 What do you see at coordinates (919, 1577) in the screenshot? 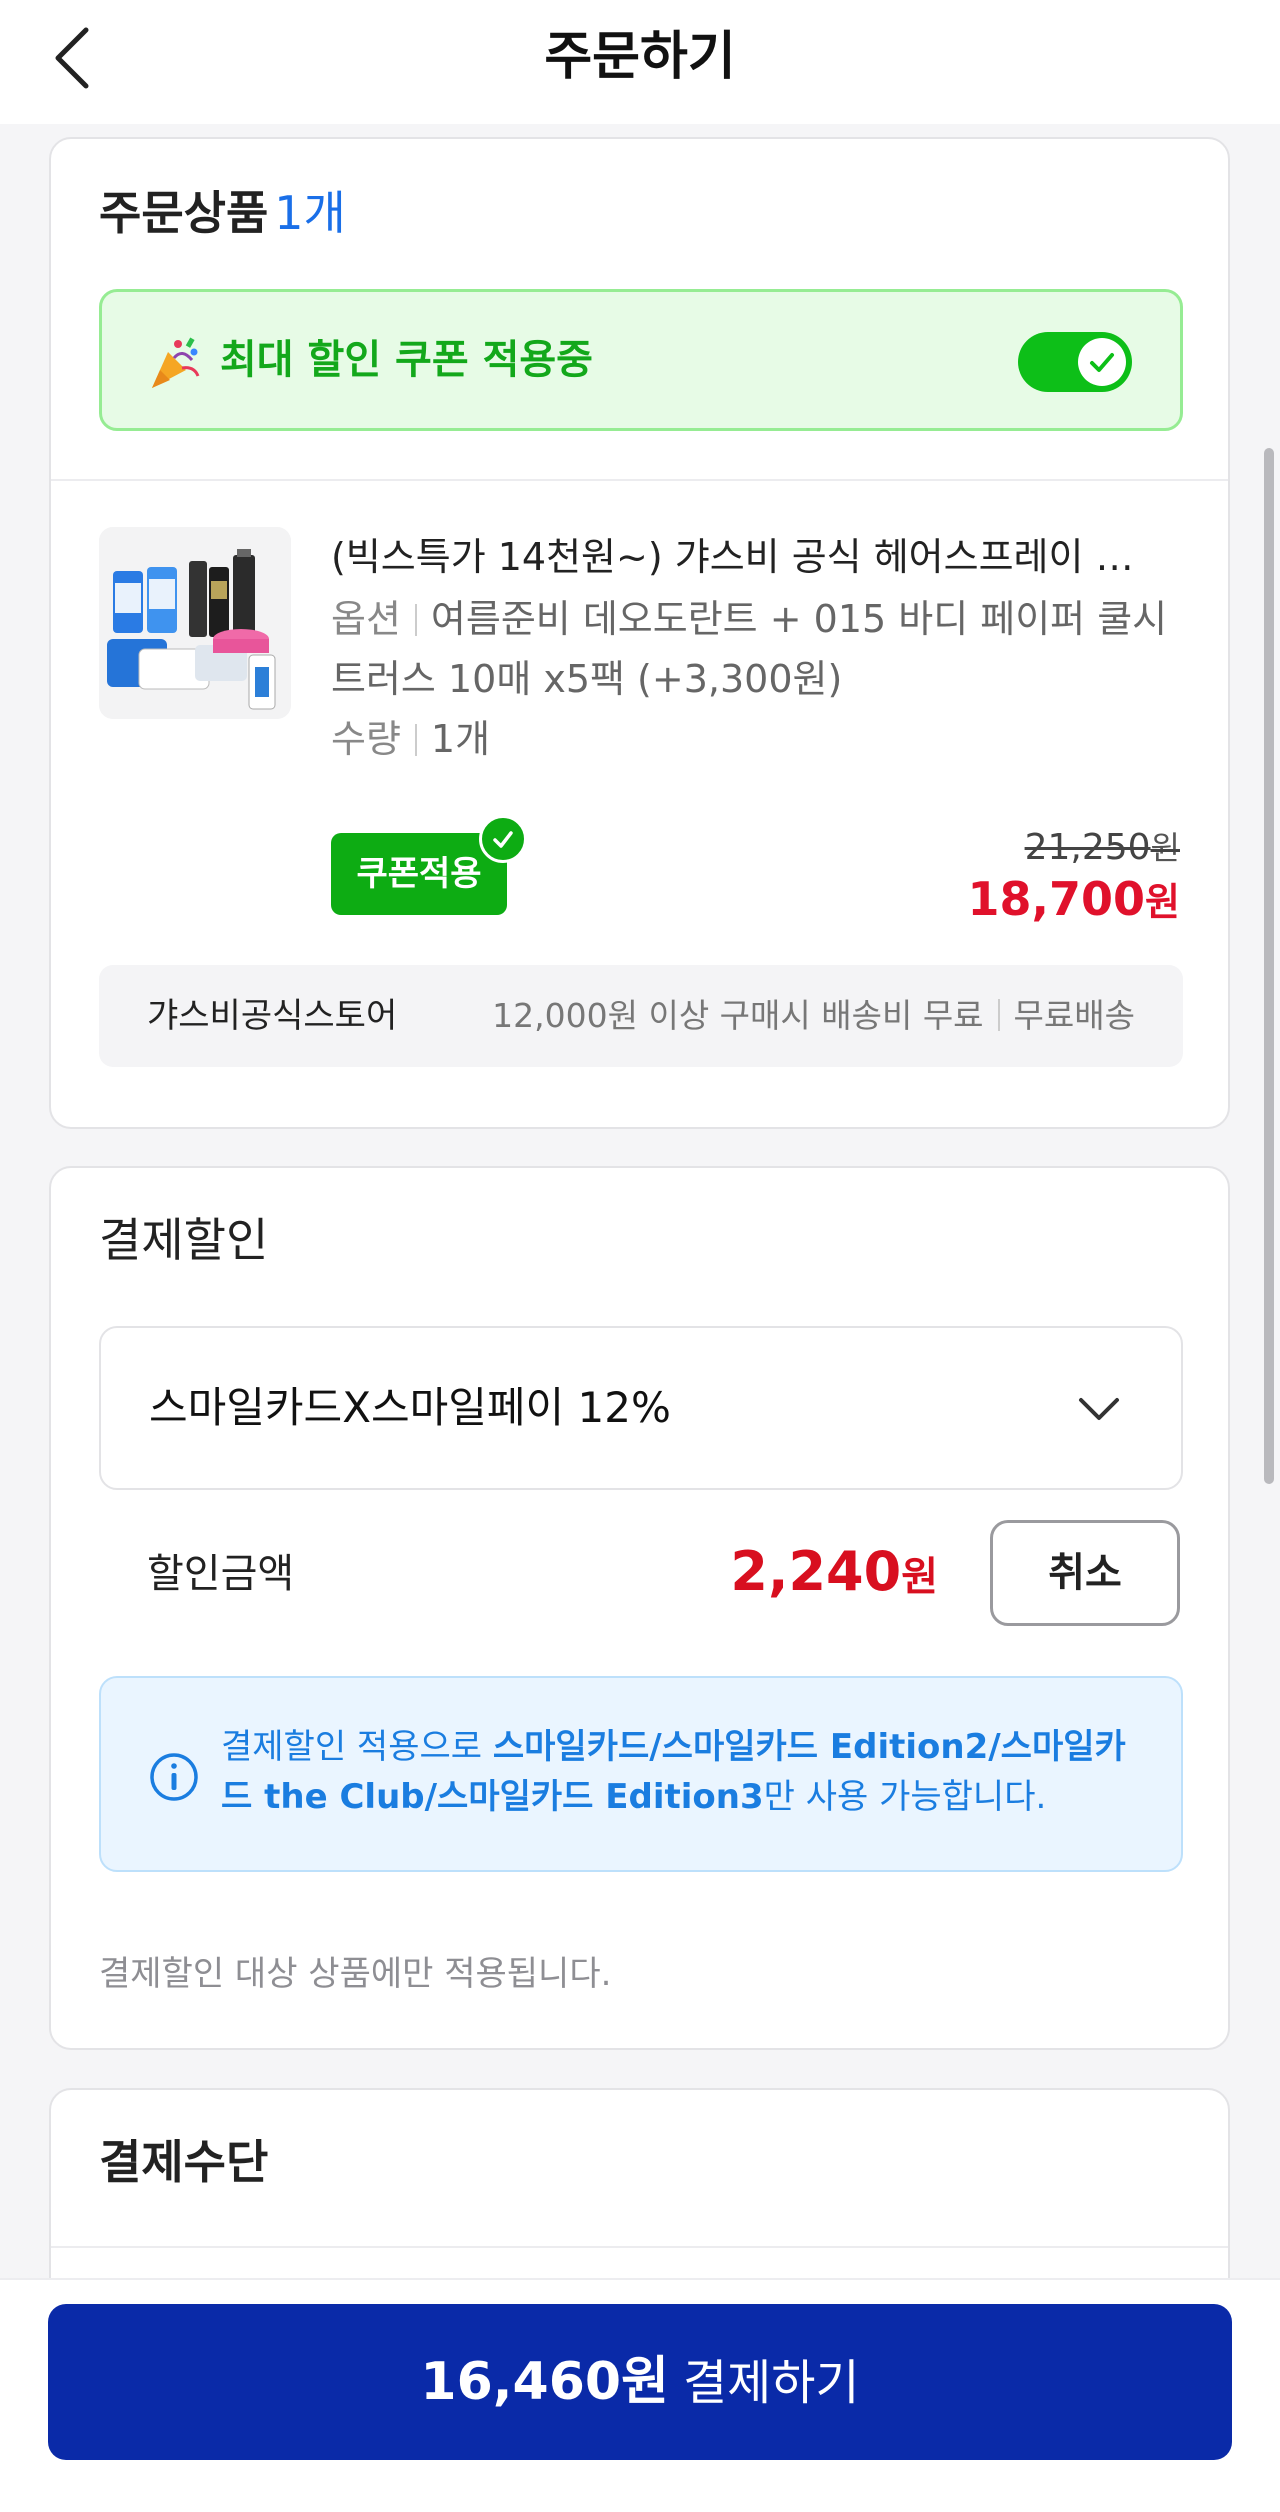
I see `discount-amount-unit: 원` at bounding box center [919, 1577].